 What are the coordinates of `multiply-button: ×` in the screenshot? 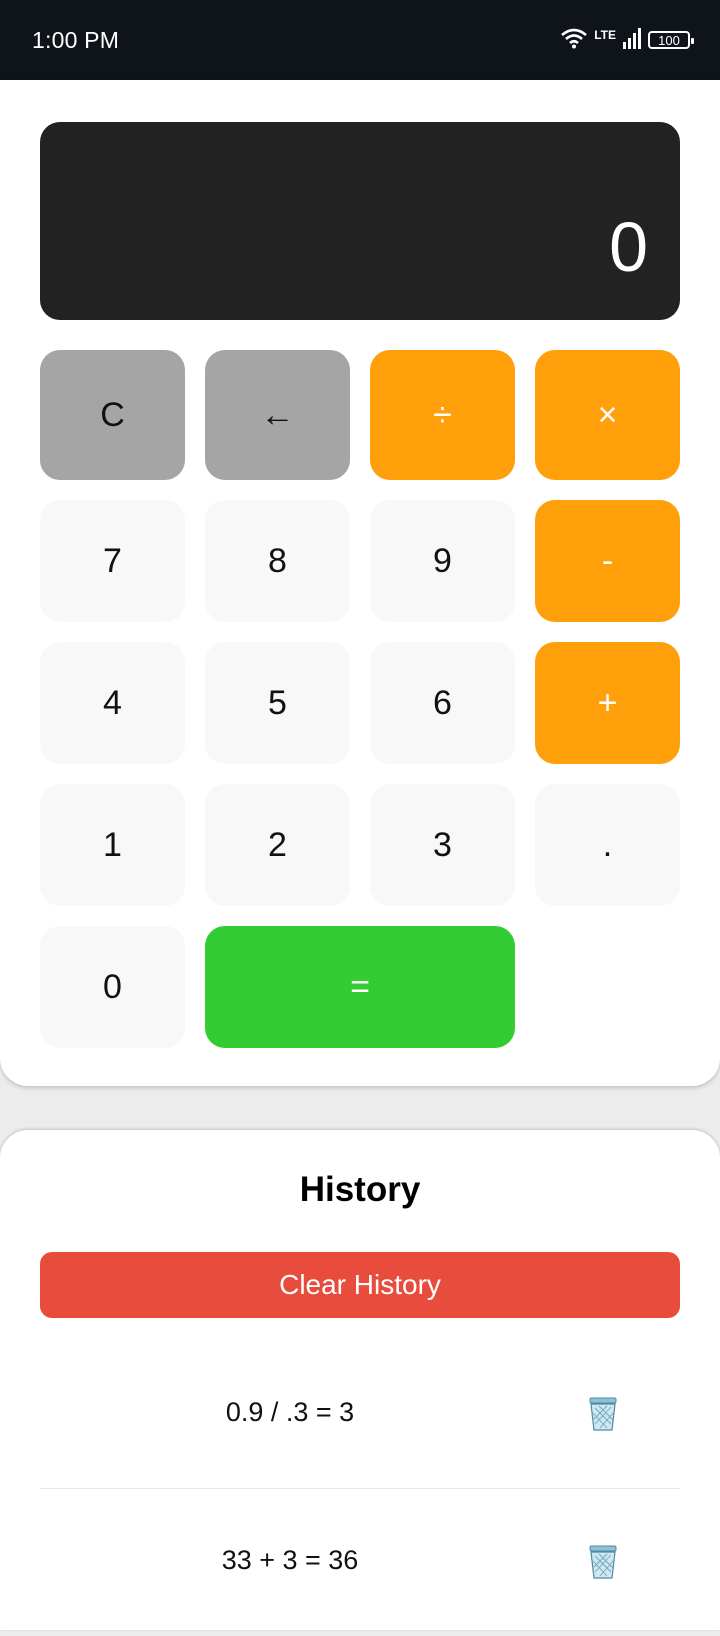 It's located at (607, 415).